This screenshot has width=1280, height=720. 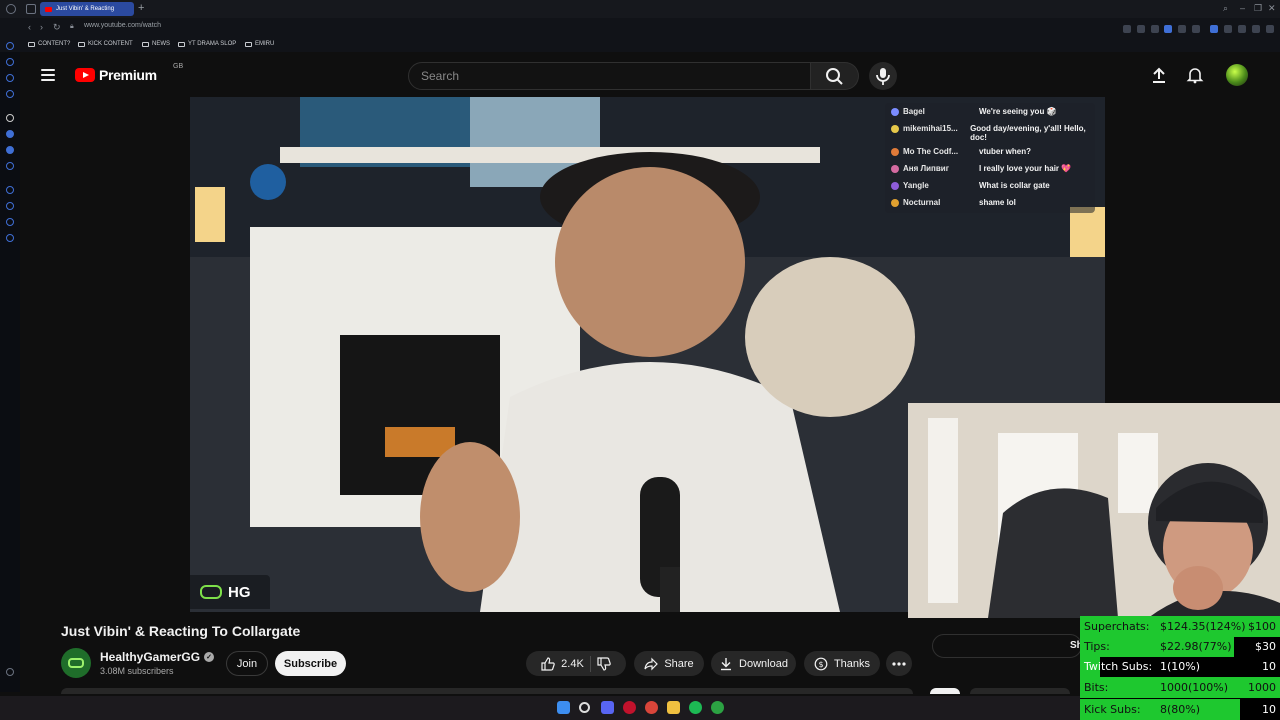 I want to click on bookmark-folder: EMIRU, so click(x=259, y=44).